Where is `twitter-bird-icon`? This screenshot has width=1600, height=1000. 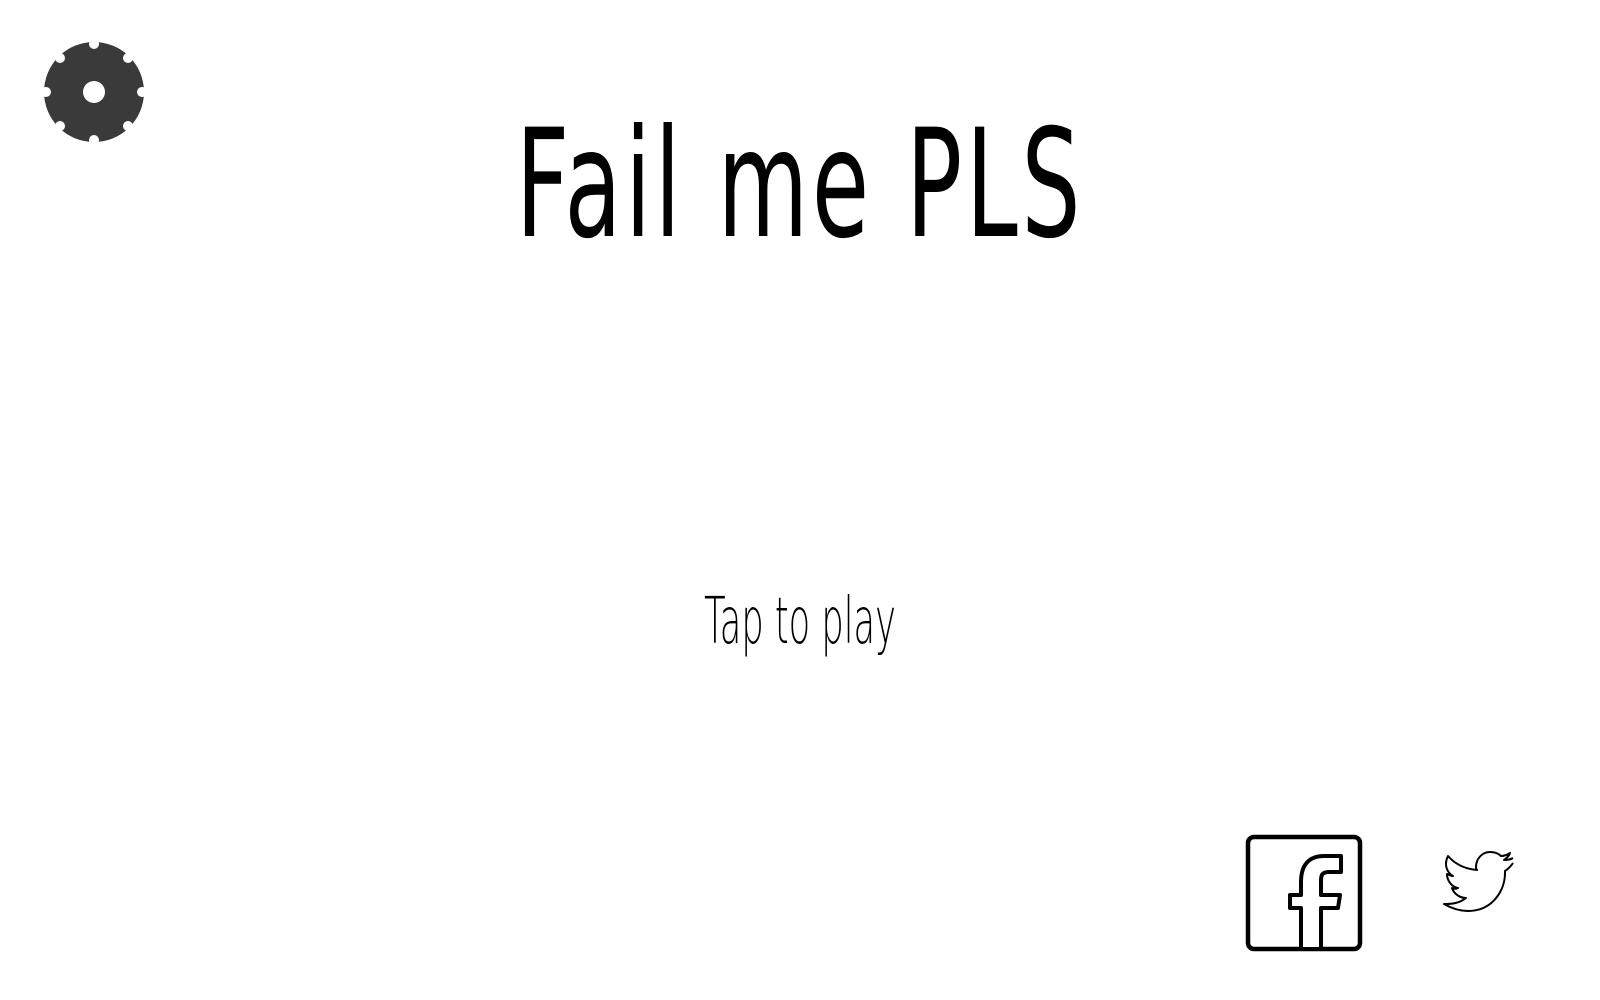 twitter-bird-icon is located at coordinates (1478, 881).